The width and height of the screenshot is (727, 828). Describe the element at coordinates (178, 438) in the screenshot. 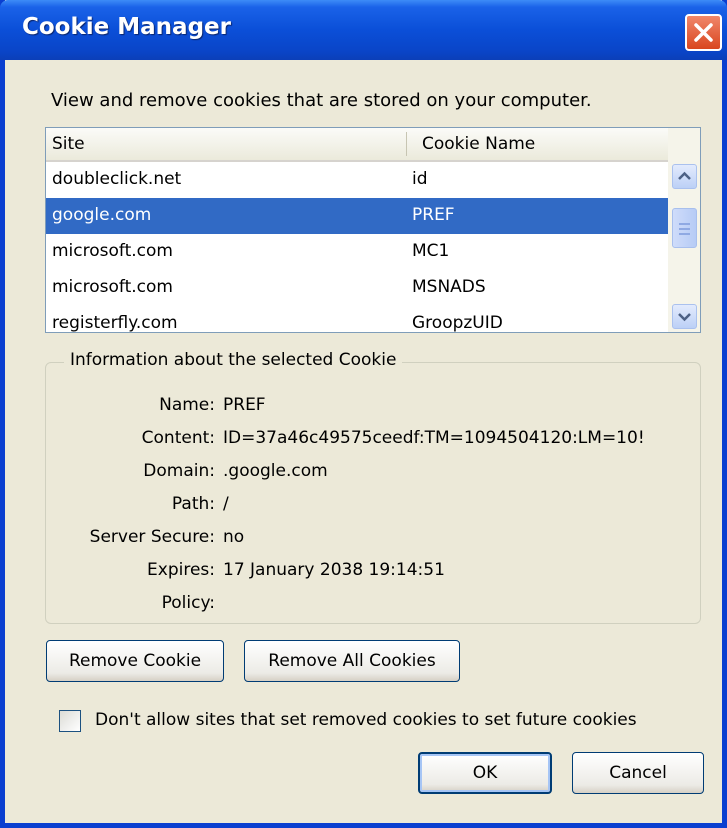

I see `content-label: Content:` at that location.